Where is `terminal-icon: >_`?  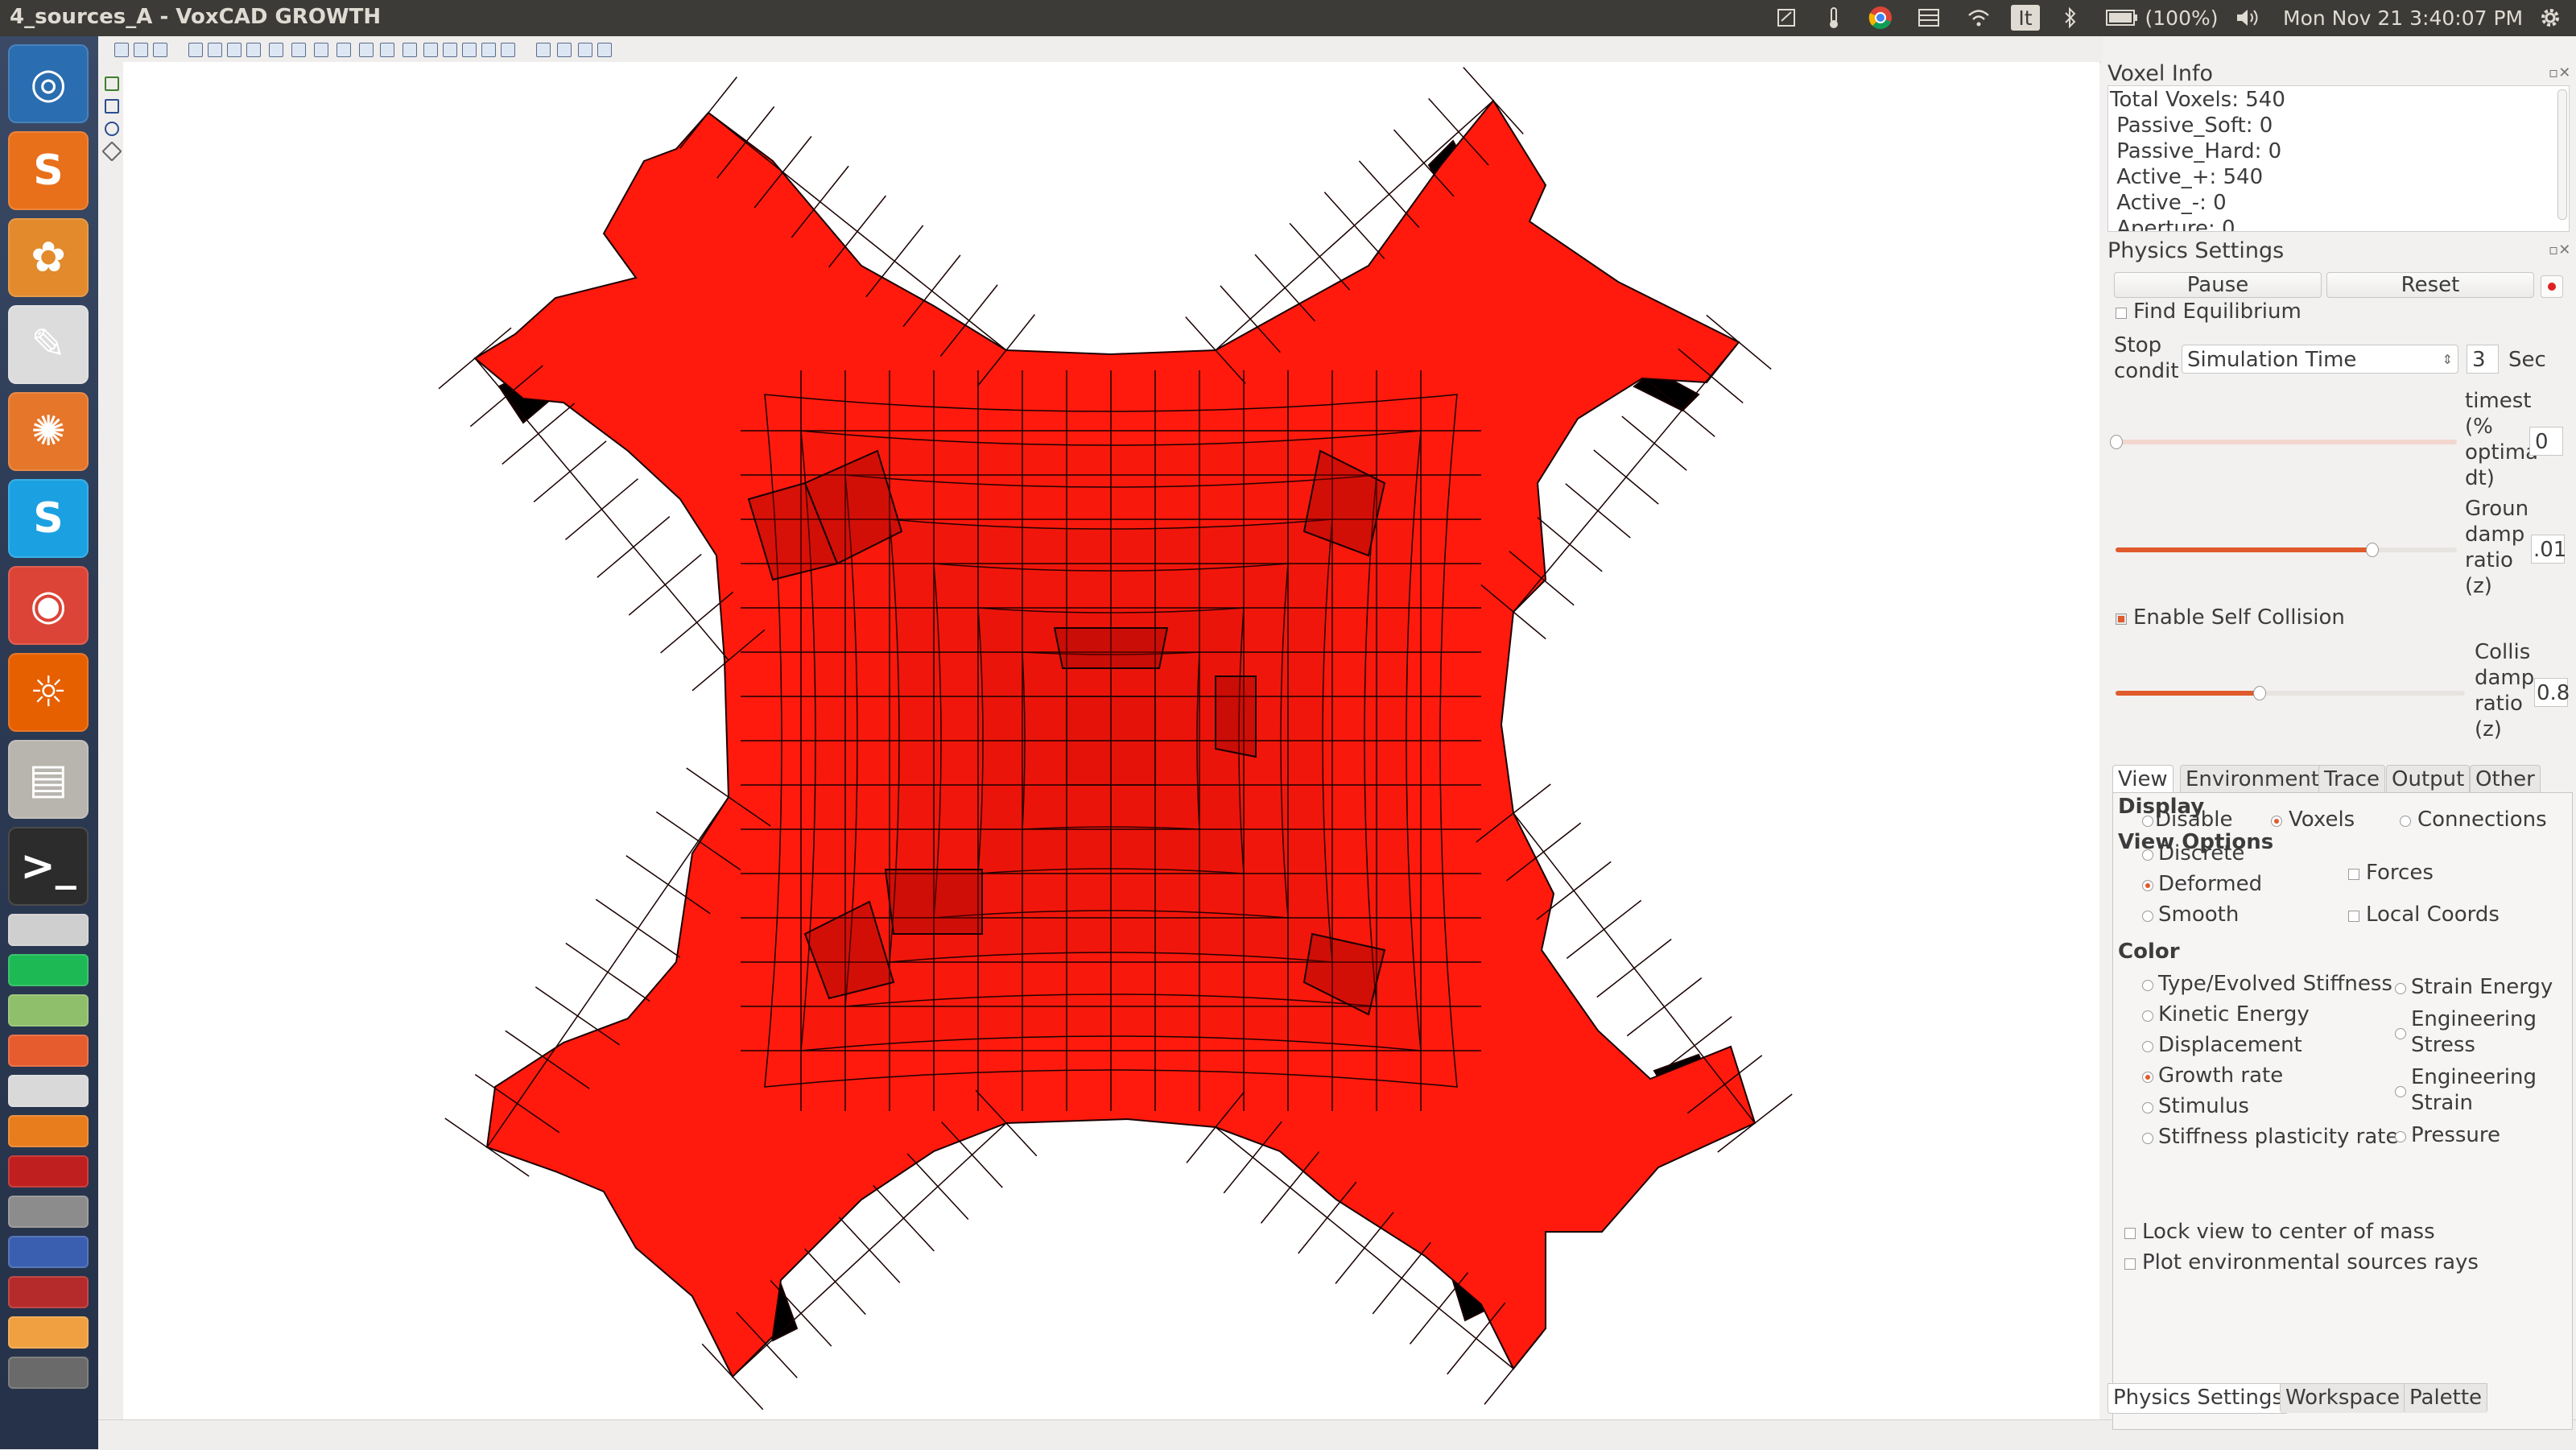 terminal-icon: >_ is located at coordinates (48, 866).